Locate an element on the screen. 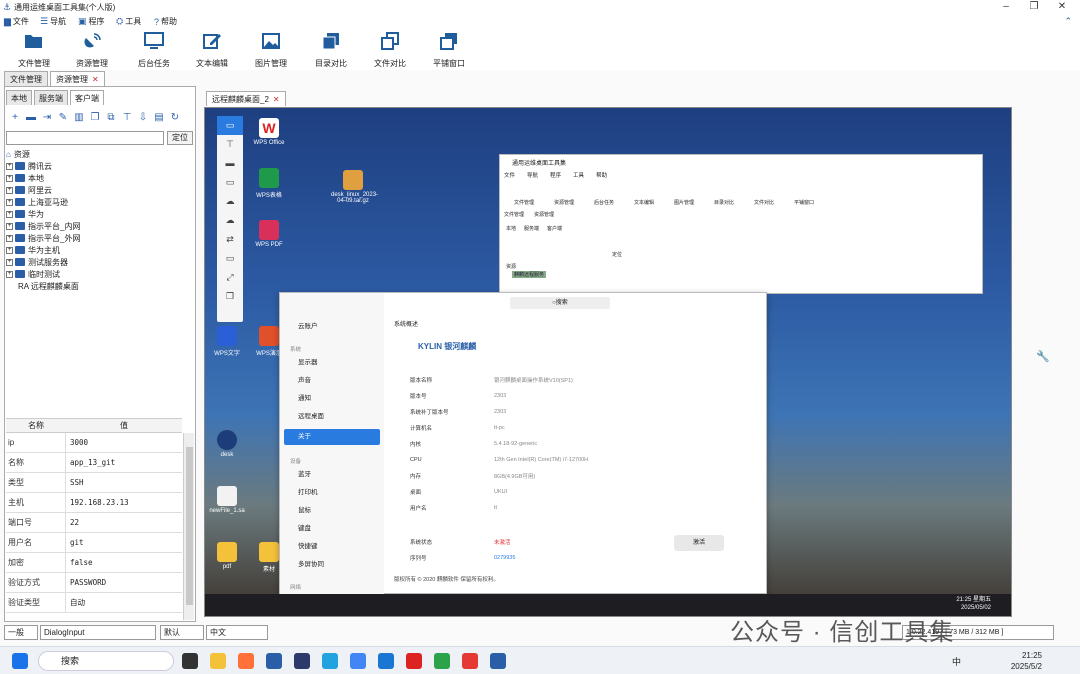 This screenshot has width=1080, height=674. activate-button: 激活 is located at coordinates (699, 543).